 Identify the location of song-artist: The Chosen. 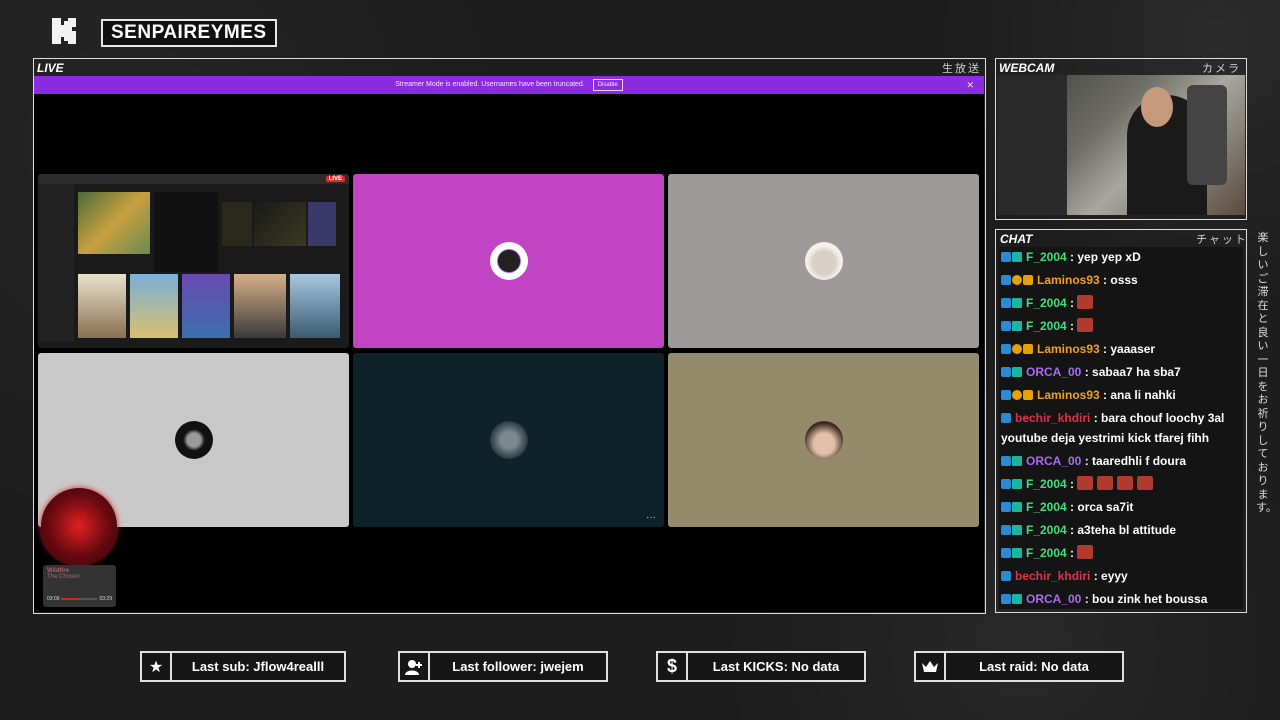
(63, 577).